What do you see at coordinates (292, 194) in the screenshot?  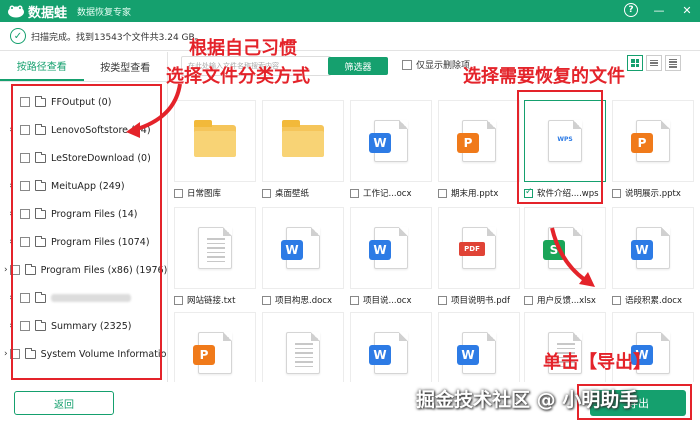 I see `file-name: 桌面壁纸` at bounding box center [292, 194].